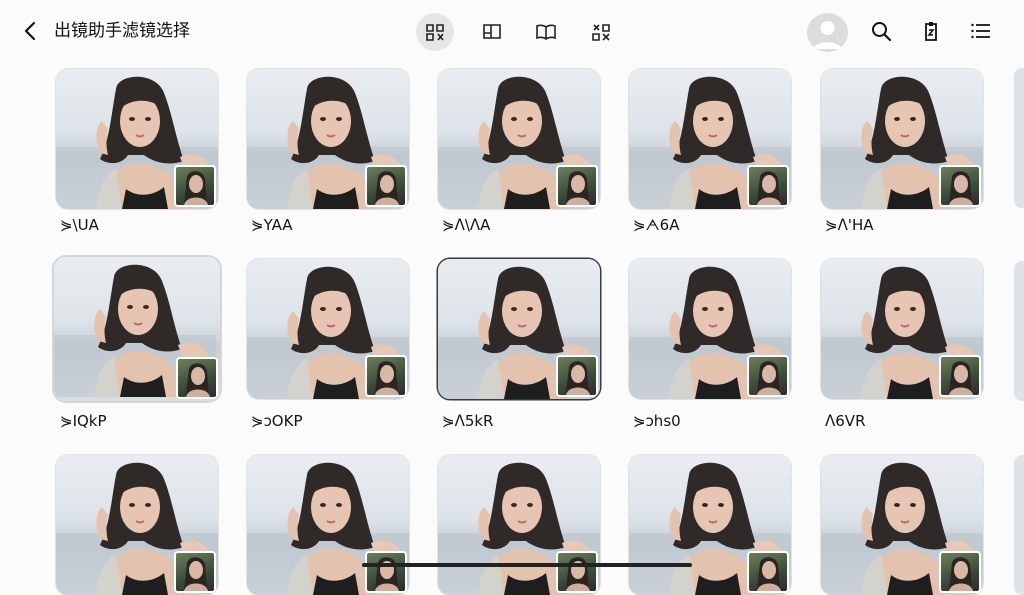 The width and height of the screenshot is (1024, 595). I want to click on filter-label: ⋟IQkP, so click(83, 421).